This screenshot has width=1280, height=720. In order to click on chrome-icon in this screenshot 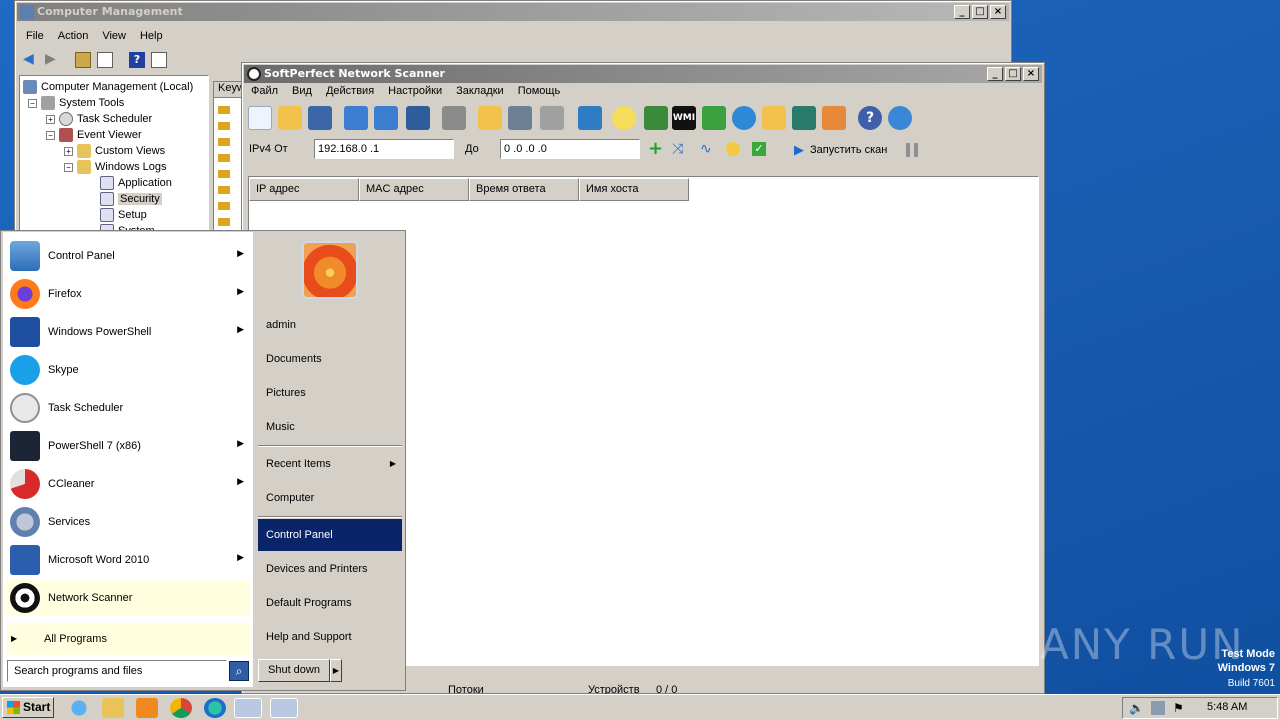, I will do `click(181, 708)`.